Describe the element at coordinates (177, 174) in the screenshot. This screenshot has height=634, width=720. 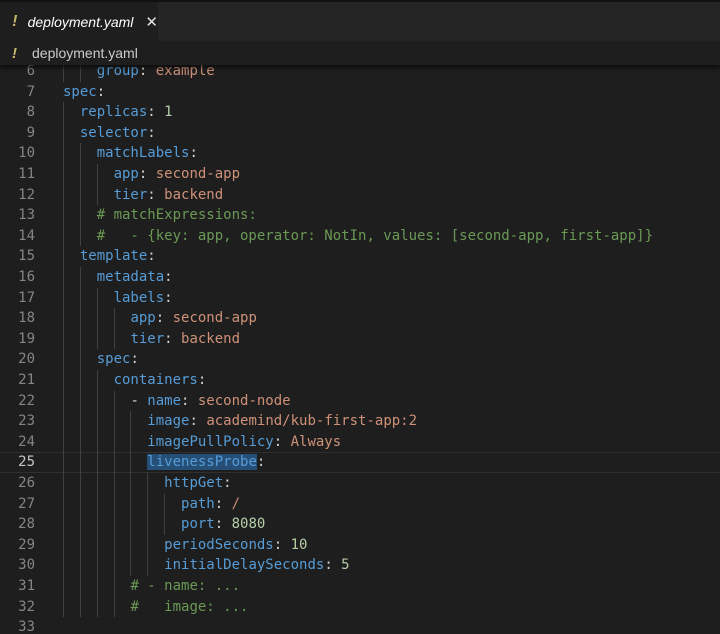
I see `code-text: app: second-app` at that location.